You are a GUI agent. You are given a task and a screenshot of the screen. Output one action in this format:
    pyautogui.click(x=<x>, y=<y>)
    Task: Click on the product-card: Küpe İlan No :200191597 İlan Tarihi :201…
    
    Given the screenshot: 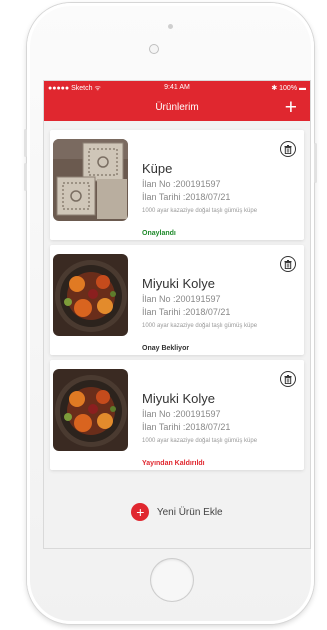 What is the action you would take?
    pyautogui.click(x=177, y=185)
    